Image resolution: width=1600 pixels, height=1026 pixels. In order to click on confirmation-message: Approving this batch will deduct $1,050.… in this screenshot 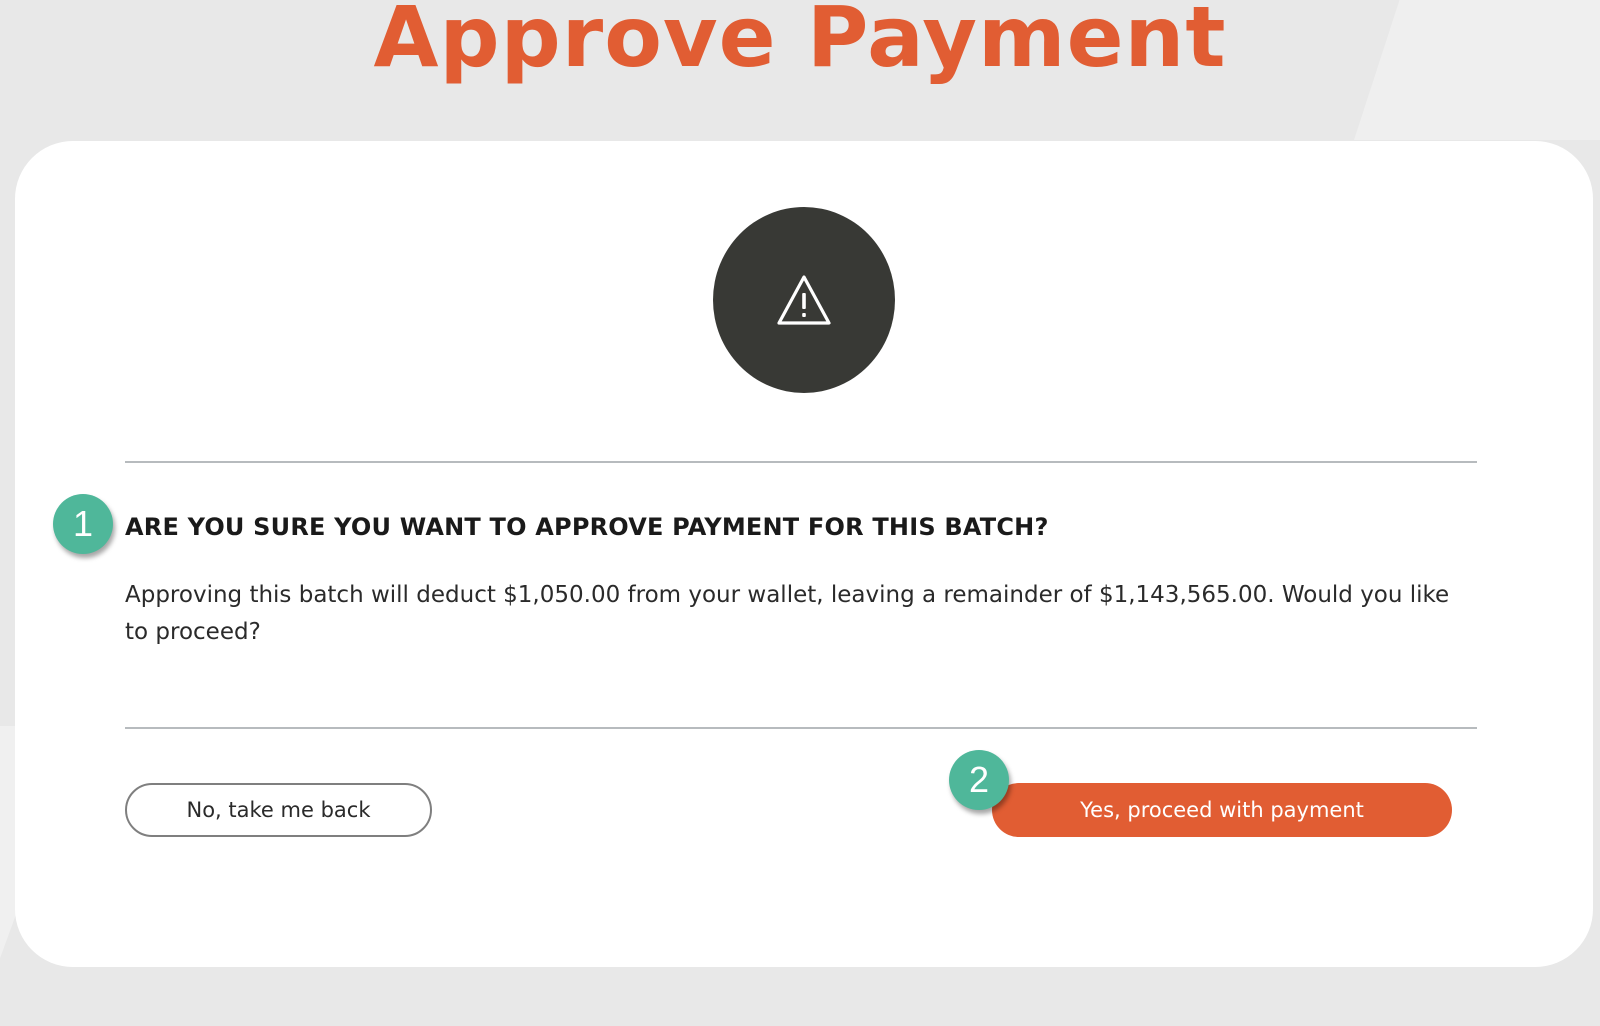, I will do `click(787, 613)`.